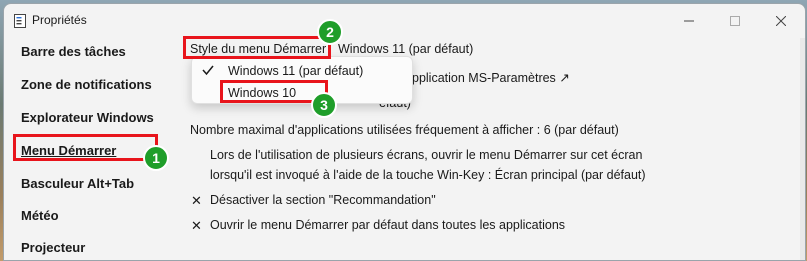  What do you see at coordinates (73, 51) in the screenshot?
I see `sidebar-item-taskbar: Barre des tâches` at bounding box center [73, 51].